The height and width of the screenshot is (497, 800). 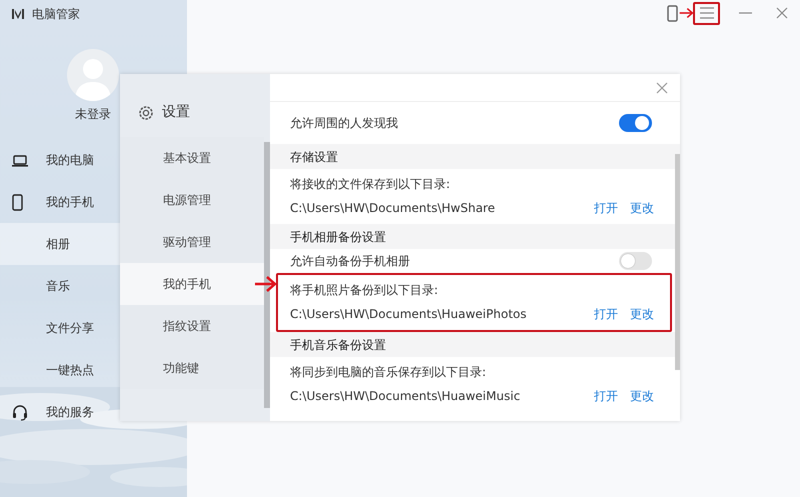 I want to click on setting-label: 允许自动备份手机相册, so click(x=350, y=261).